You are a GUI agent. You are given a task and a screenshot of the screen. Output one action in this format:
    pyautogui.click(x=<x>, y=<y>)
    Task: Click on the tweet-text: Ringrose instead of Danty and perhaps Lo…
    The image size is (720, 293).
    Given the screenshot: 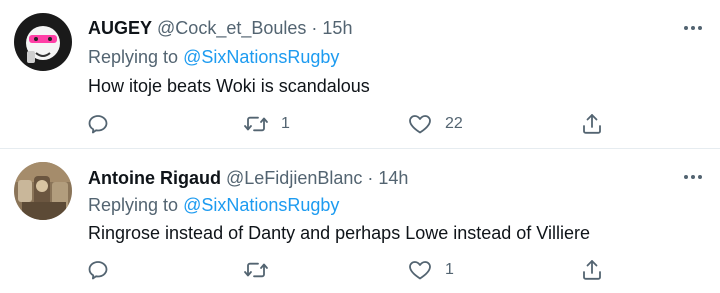 What is the action you would take?
    pyautogui.click(x=339, y=233)
    